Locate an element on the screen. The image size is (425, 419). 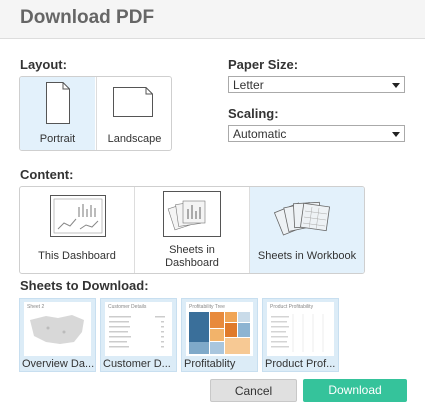
content-option-this-dashboard: This Dashboard is located at coordinates (77, 230).